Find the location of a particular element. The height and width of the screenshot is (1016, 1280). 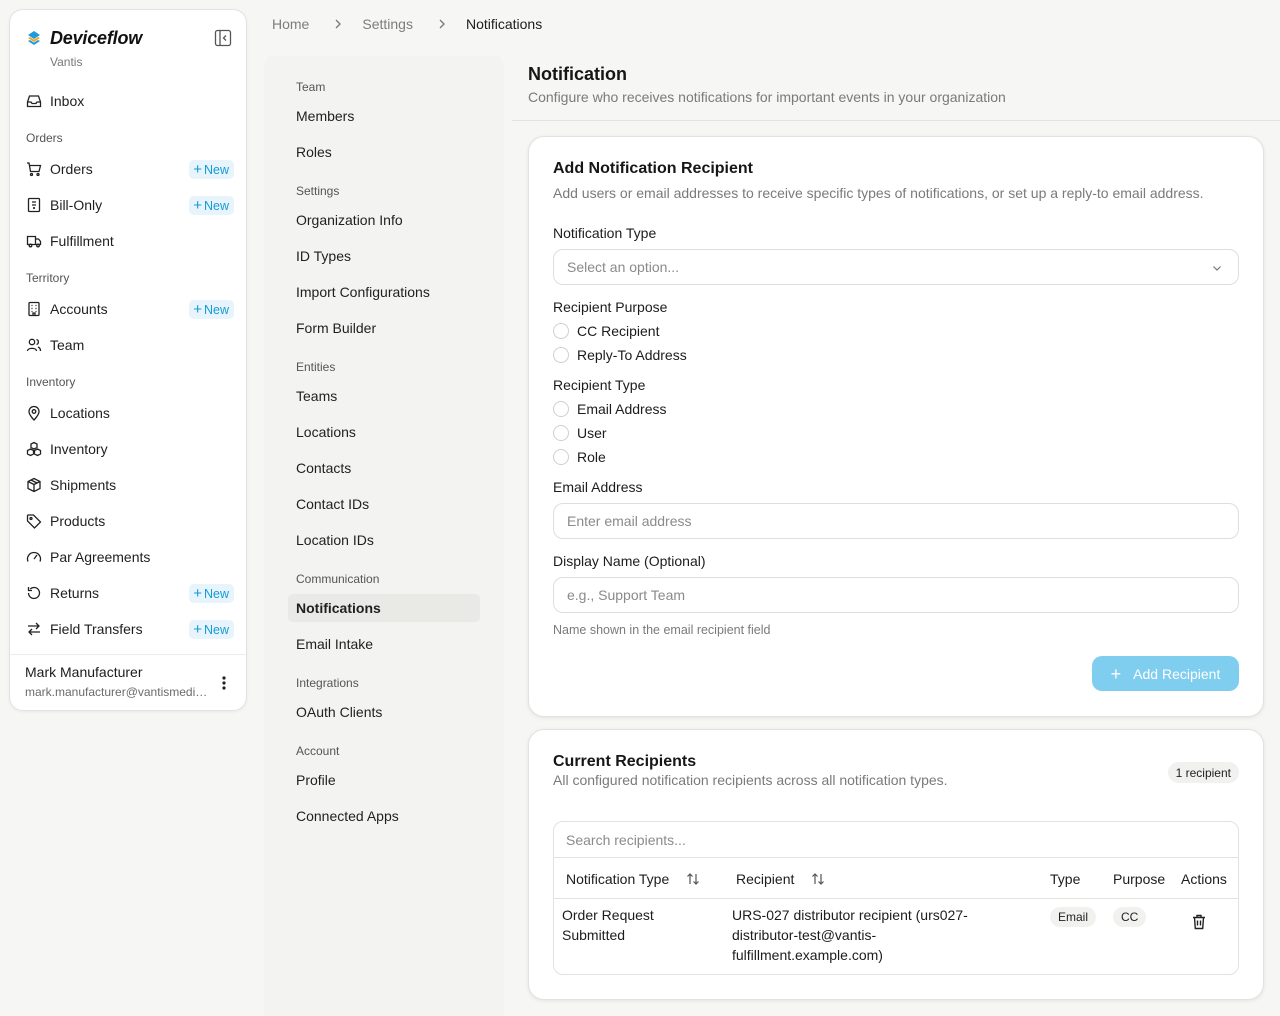

brand: Deviceflow is located at coordinates (84, 38).